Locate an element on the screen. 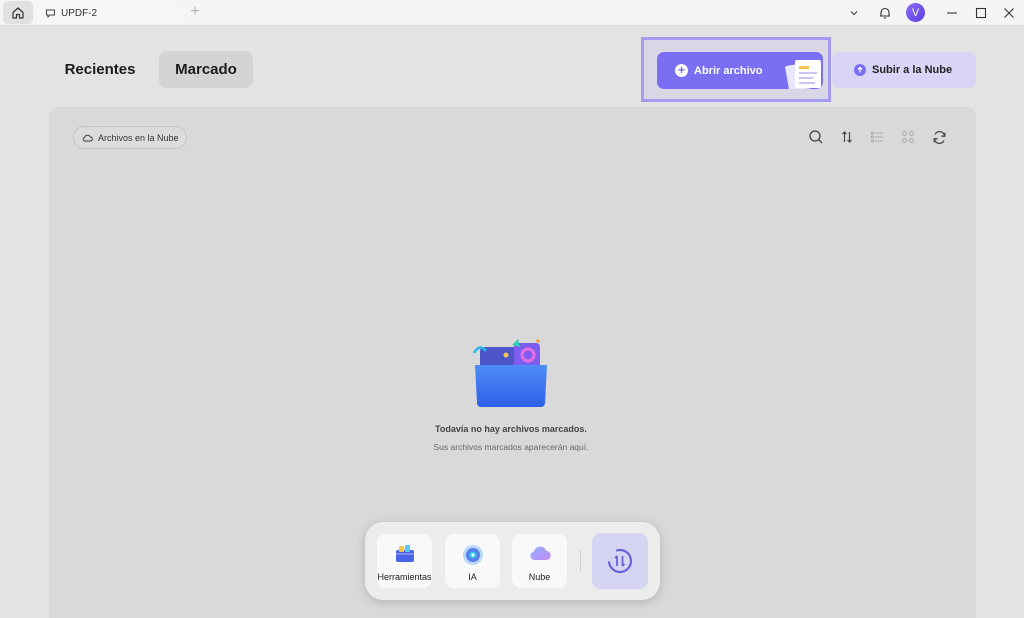 Image resolution: width=1024 pixels, height=618 pixels. upload-icon is located at coordinates (860, 70).